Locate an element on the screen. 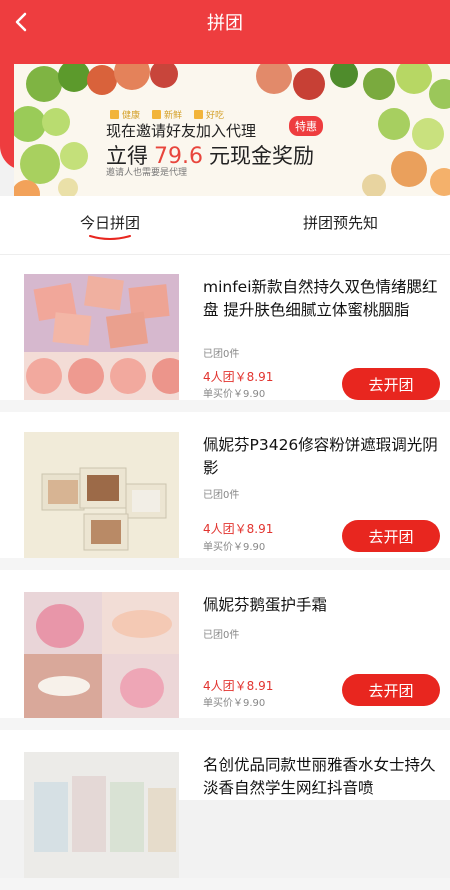 This screenshot has height=890, width=450. product-name: 佩妮芬P3426修容粉饼遮瑕调光阴影 is located at coordinates (320, 457).